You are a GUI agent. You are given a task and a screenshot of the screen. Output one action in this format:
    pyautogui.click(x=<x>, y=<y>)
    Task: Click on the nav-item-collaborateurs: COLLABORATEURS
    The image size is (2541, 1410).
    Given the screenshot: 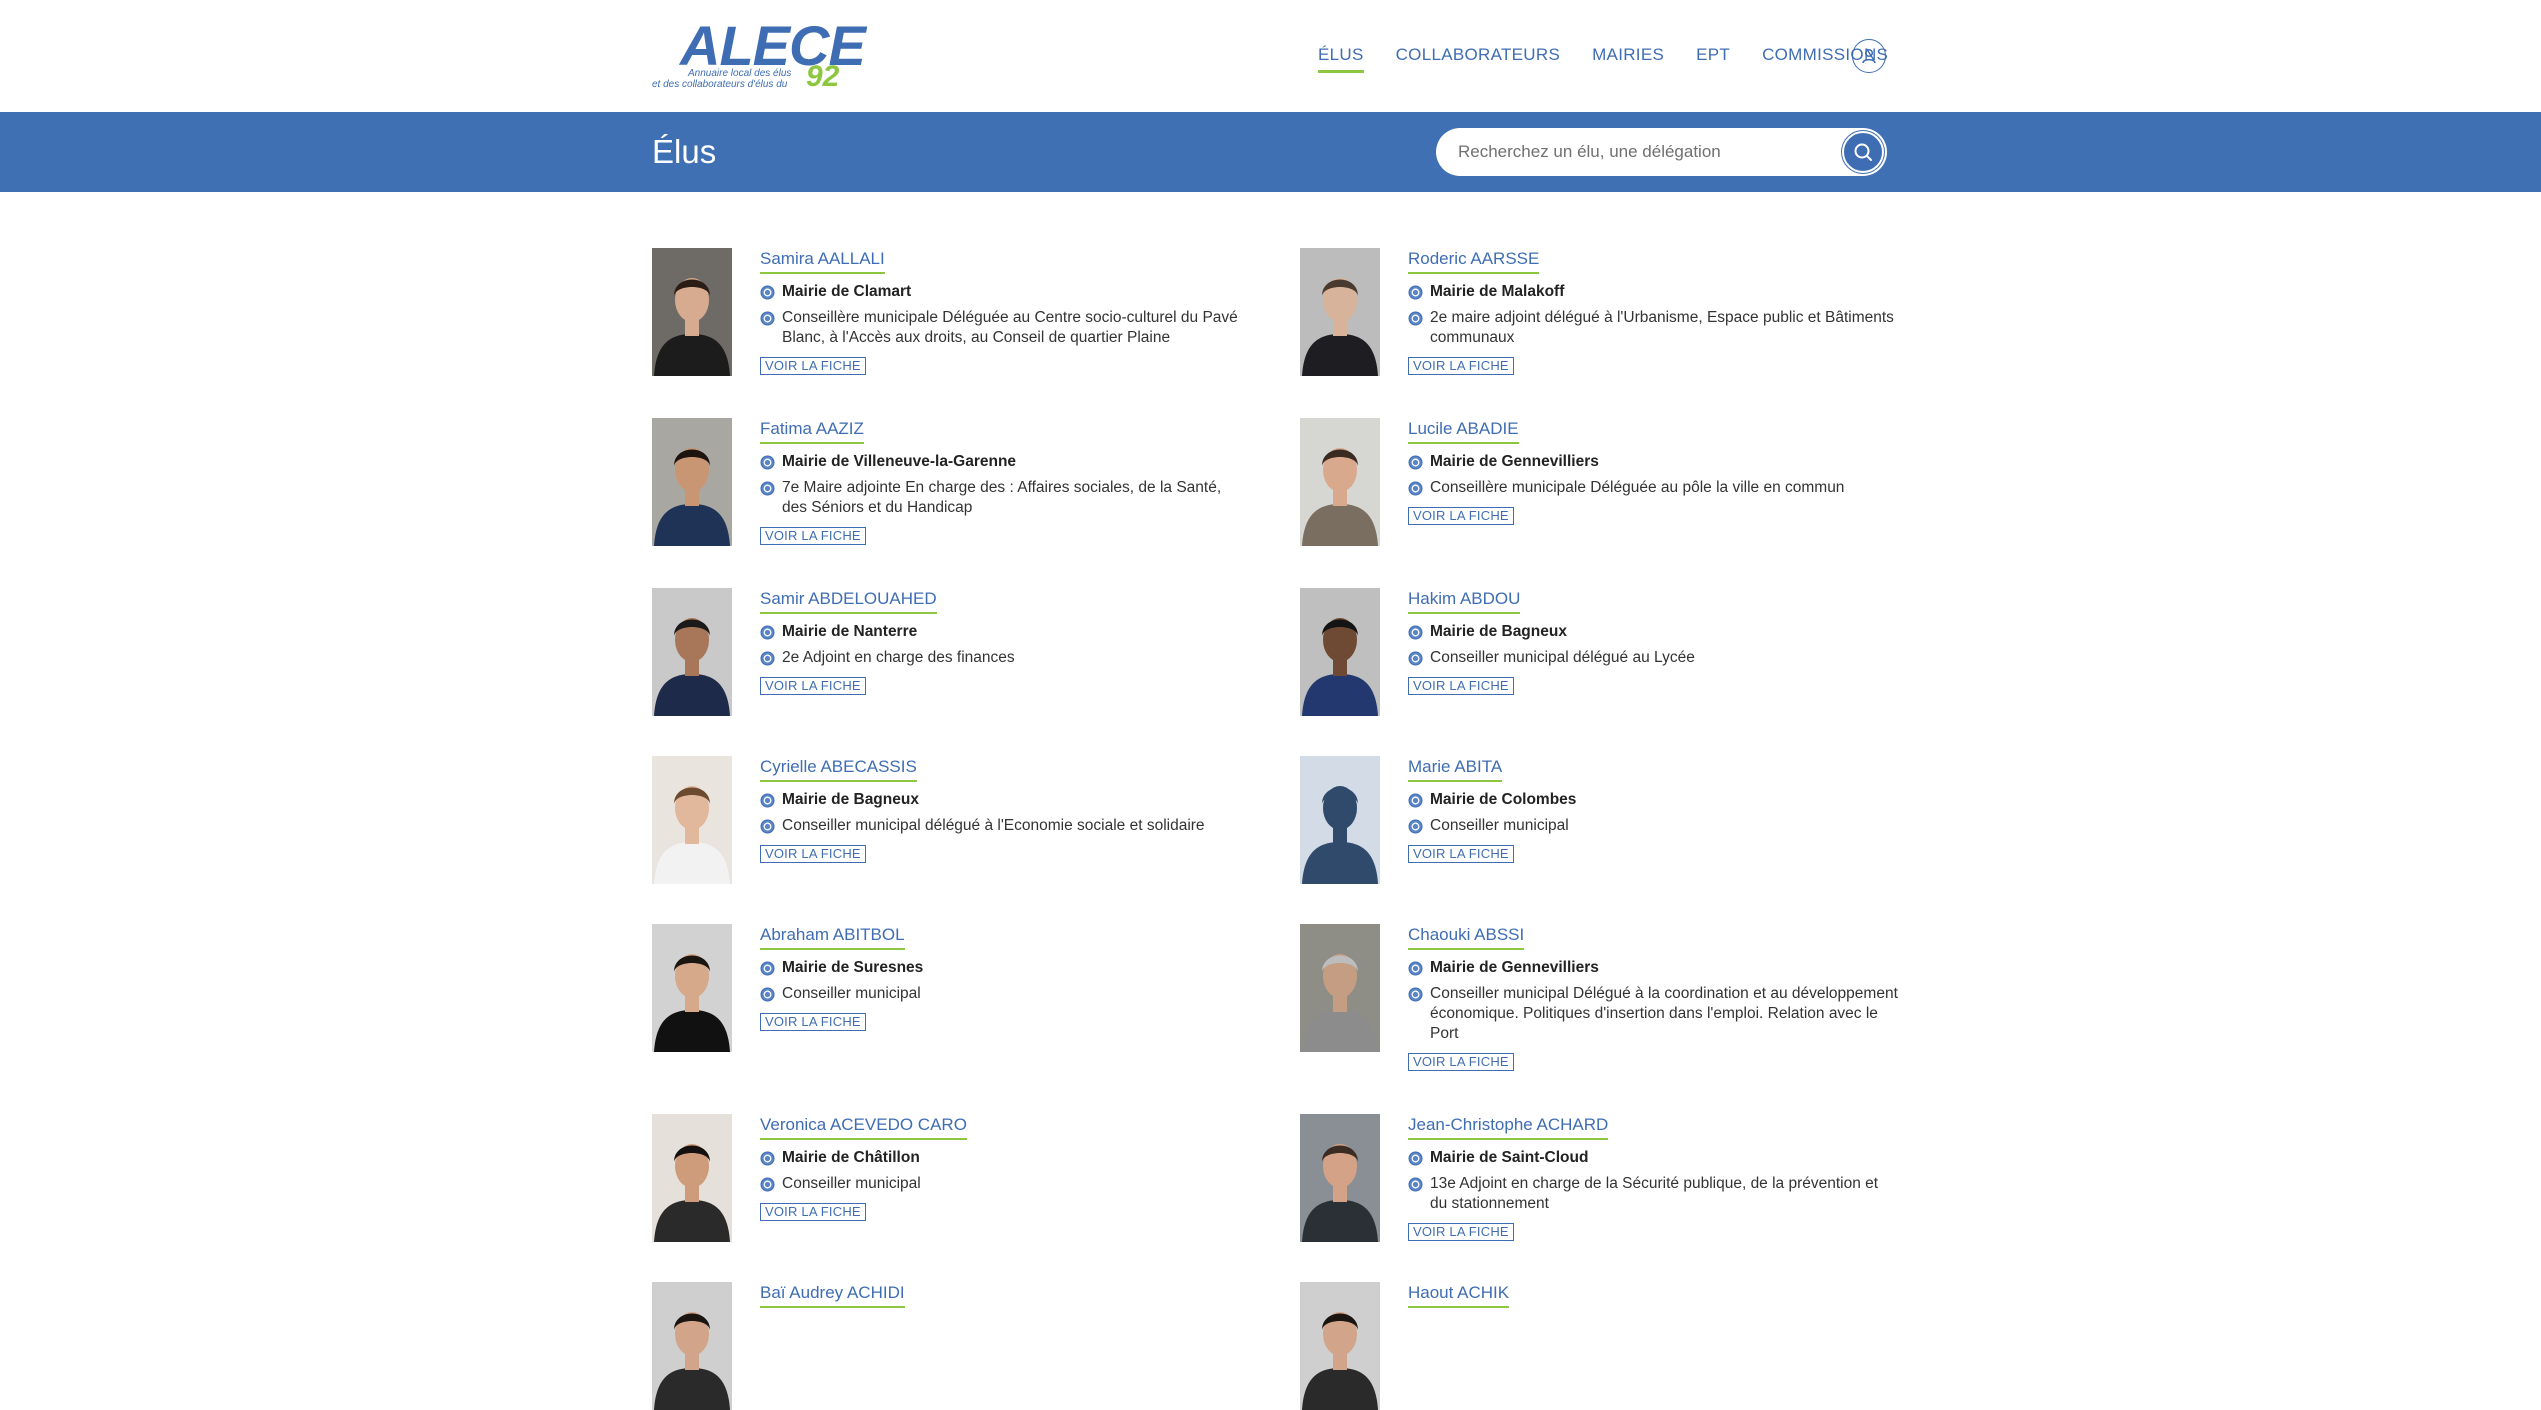 What is the action you would take?
    pyautogui.click(x=1478, y=56)
    